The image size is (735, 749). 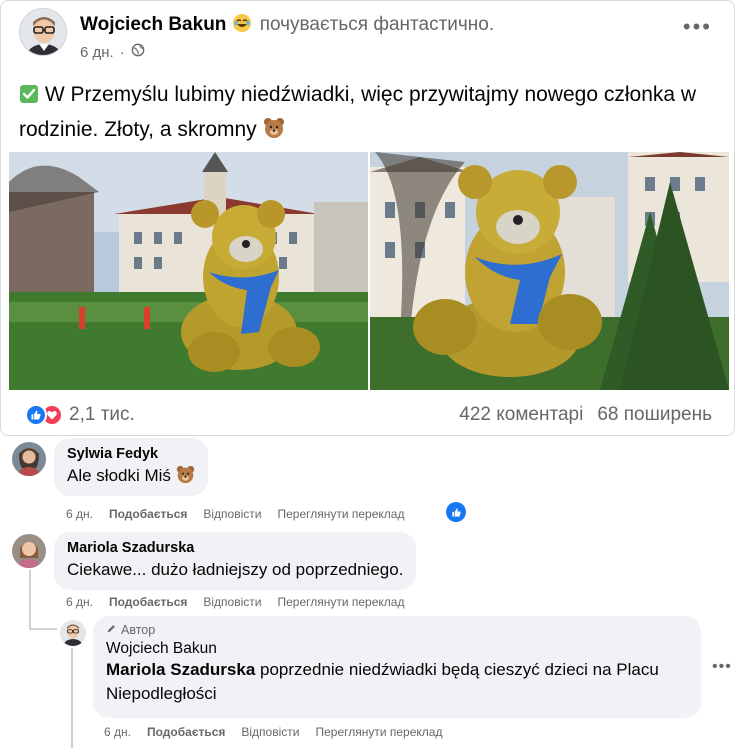 I want to click on reply-reply-button: Відповісти, so click(x=270, y=732).